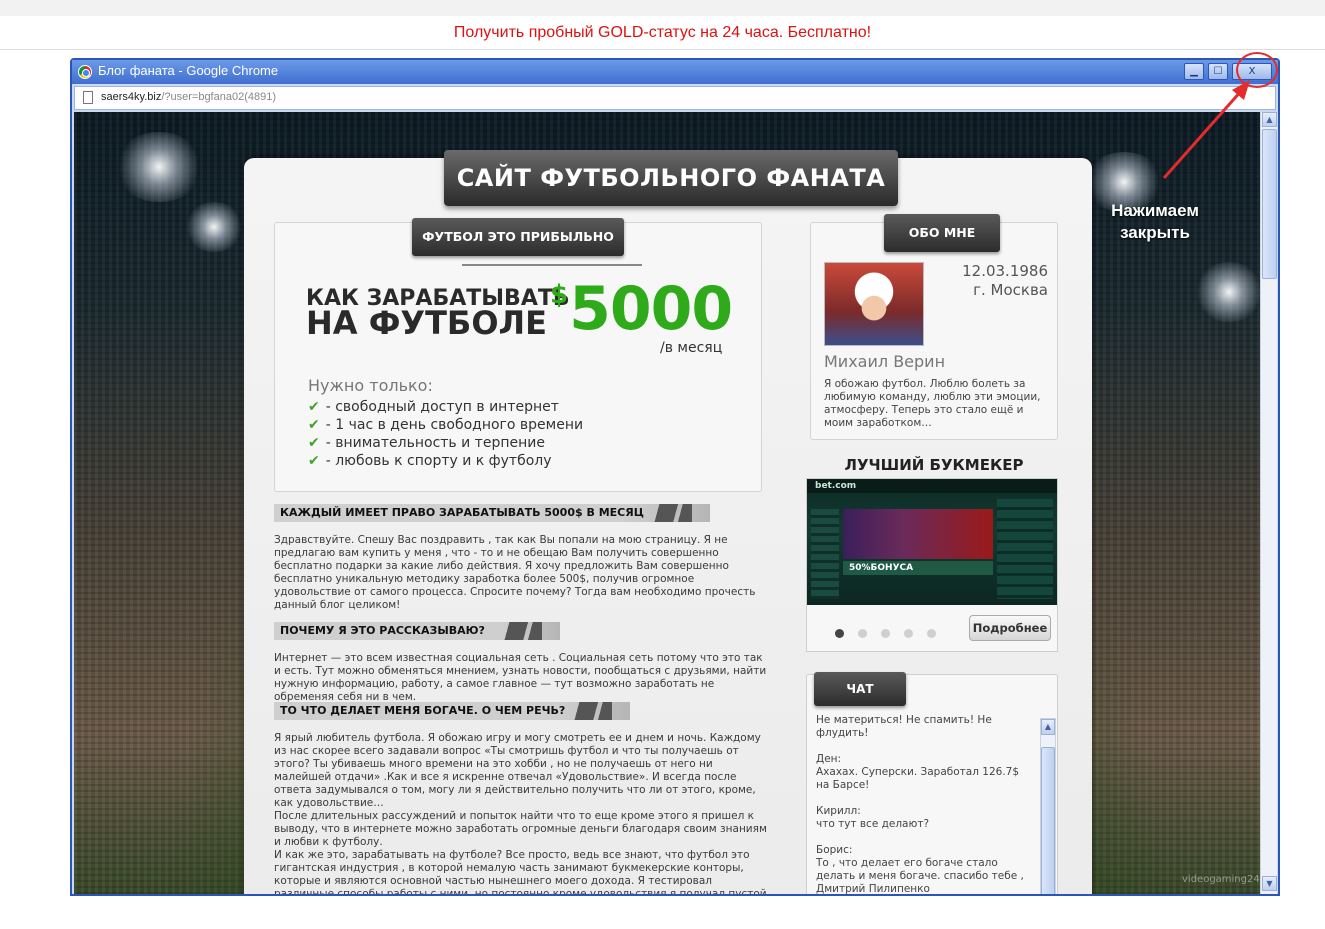  What do you see at coordinates (518, 237) in the screenshot?
I see `promo-tab: ФУТБОЛ ЭТО ПРИБЫЛЬНО` at bounding box center [518, 237].